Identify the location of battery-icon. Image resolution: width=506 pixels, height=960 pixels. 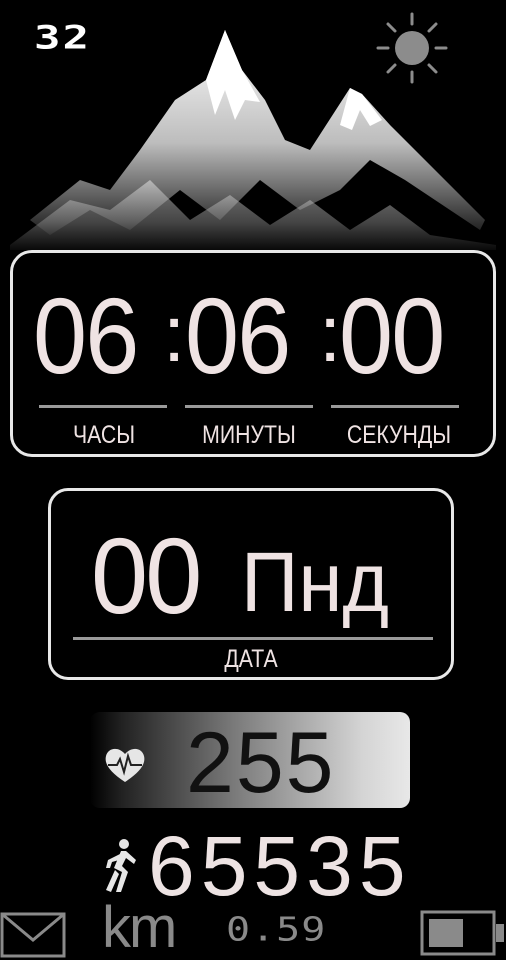
(462, 933).